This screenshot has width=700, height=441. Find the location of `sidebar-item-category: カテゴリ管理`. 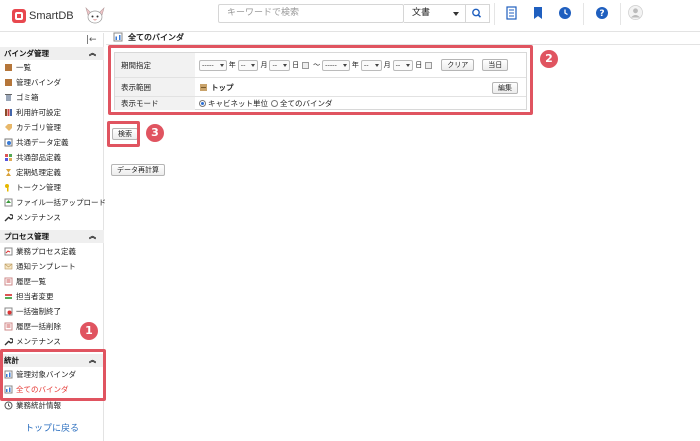

sidebar-item-category: カテゴリ管理 is located at coordinates (32, 127).